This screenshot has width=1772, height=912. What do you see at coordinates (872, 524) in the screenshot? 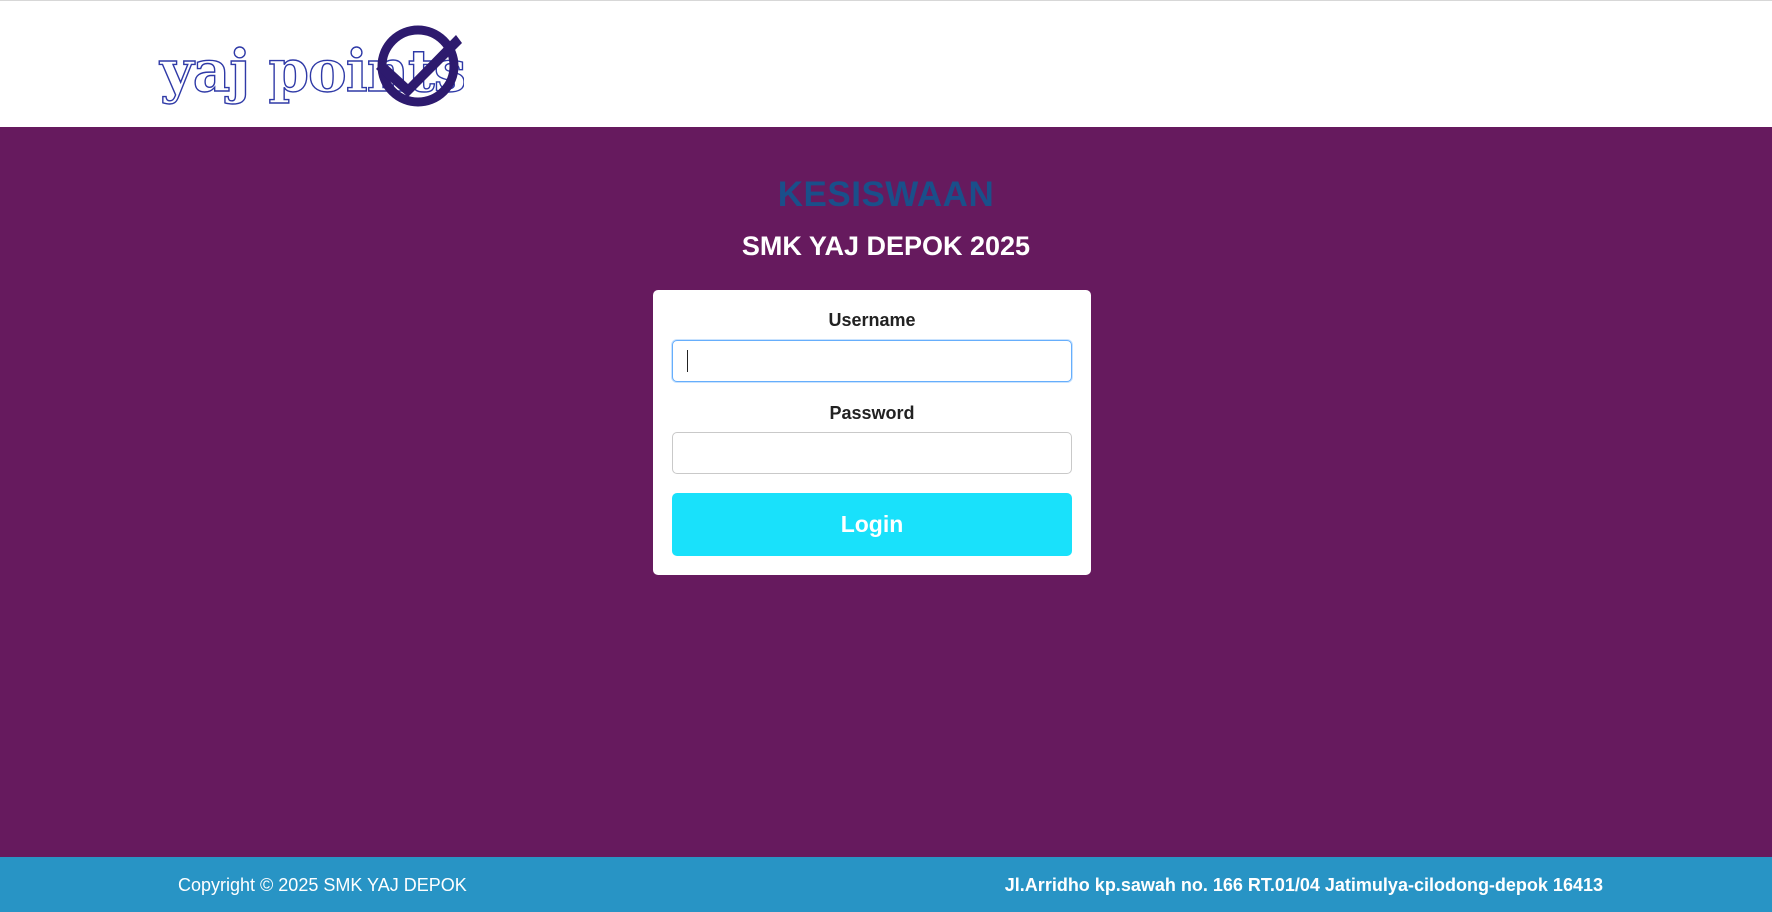
I see `login-button: Login` at bounding box center [872, 524].